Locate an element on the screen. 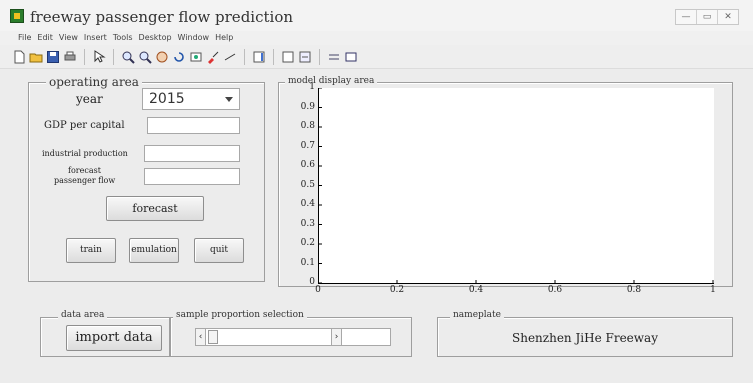 The image size is (753, 383). year-label: year is located at coordinates (89, 99).